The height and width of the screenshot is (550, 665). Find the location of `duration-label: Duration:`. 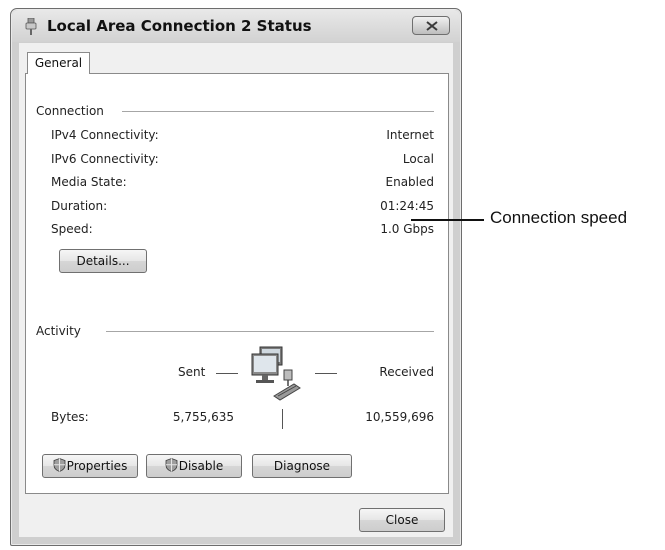

duration-label: Duration: is located at coordinates (79, 206).